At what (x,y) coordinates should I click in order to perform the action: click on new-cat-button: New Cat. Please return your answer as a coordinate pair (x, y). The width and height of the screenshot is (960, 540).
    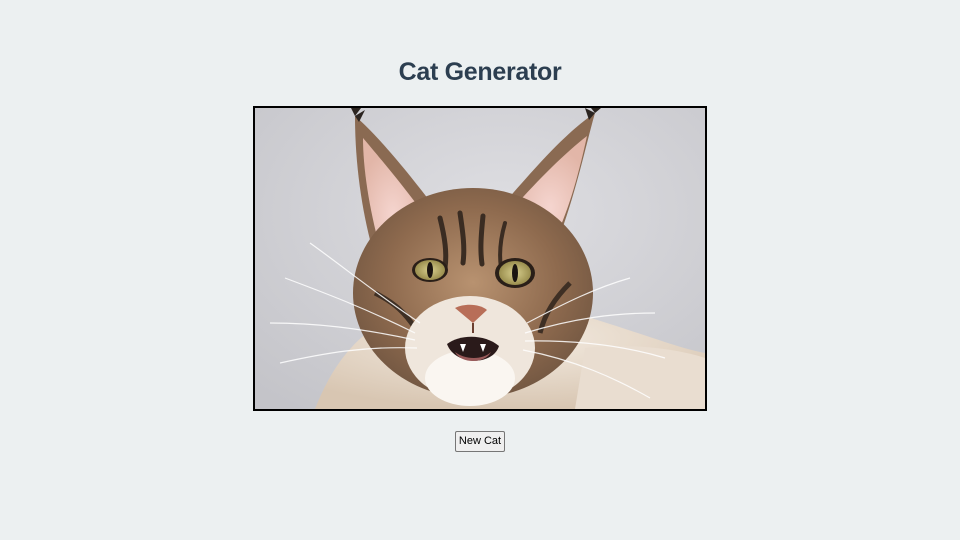
    Looking at the image, I should click on (480, 441).